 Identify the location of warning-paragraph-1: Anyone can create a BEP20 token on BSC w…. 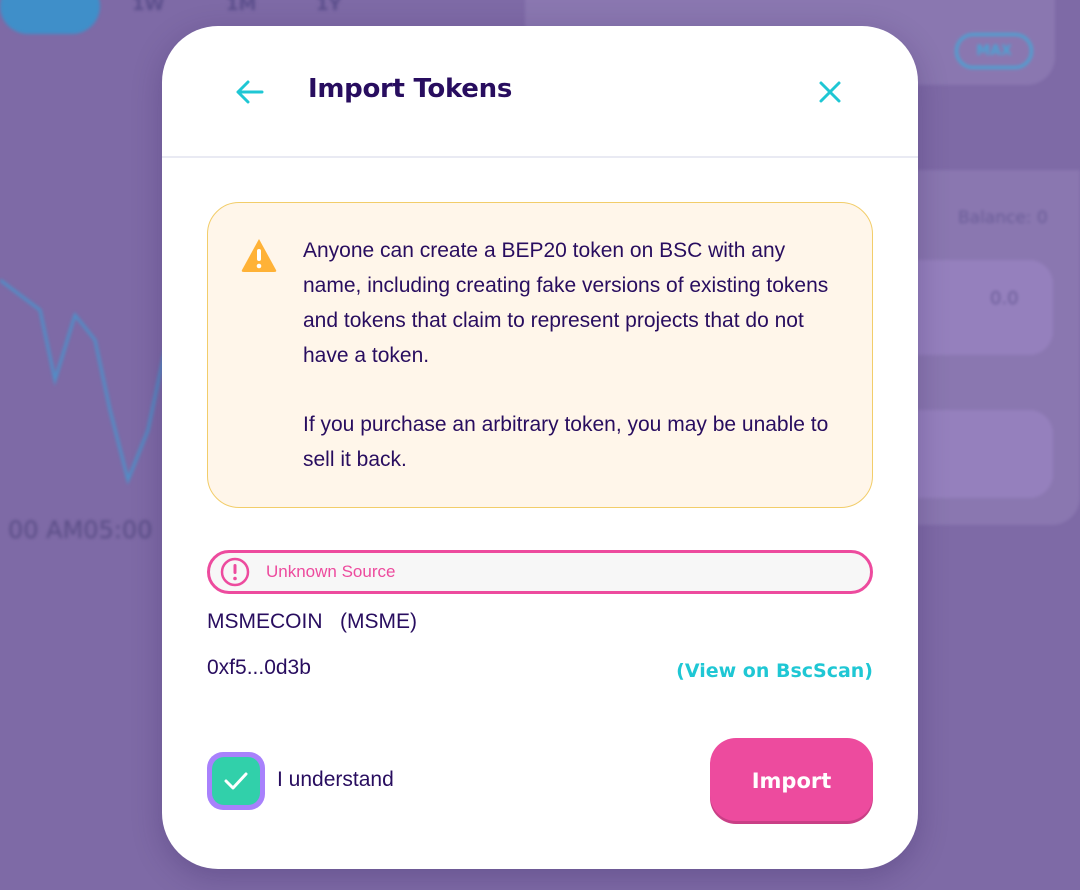
(566, 303).